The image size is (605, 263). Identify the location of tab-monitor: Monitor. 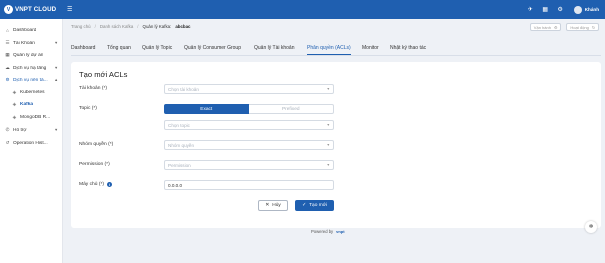
(370, 48).